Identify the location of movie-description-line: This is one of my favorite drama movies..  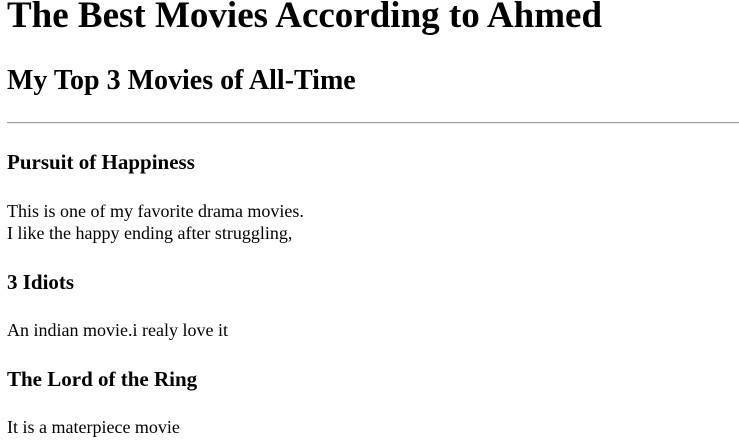
(155, 211).